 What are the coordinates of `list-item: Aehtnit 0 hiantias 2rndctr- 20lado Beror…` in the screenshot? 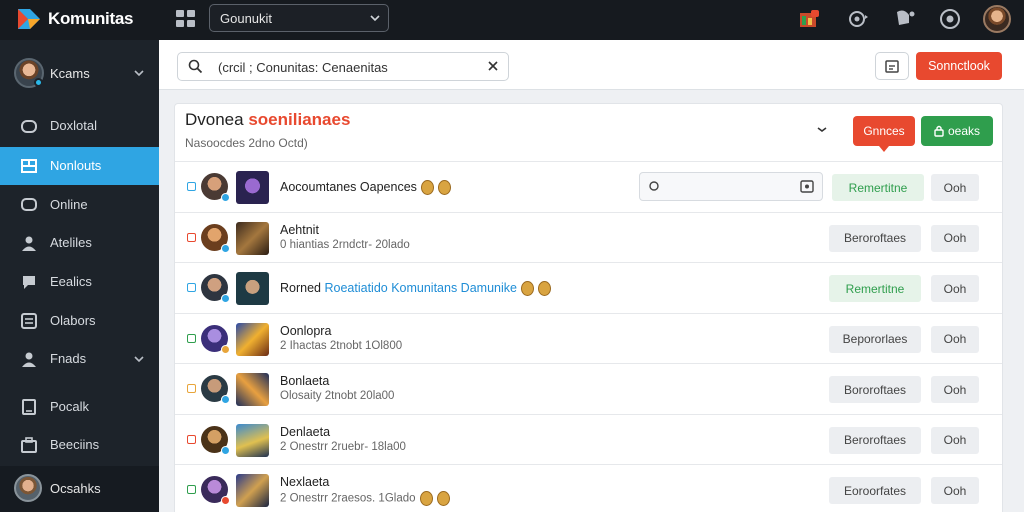 It's located at (588, 237).